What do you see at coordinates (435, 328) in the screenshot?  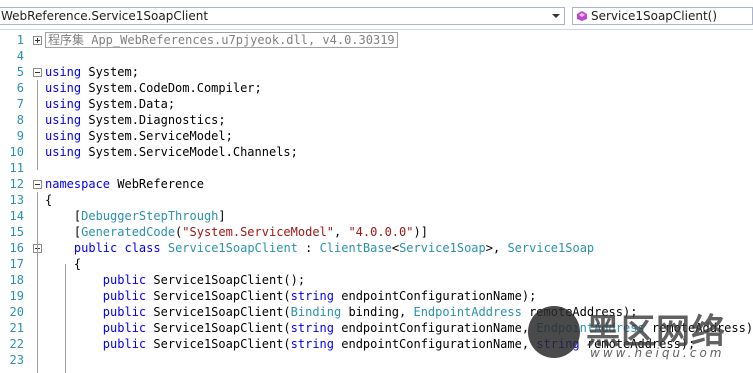 I see `code-token: endpointConfigurationName,` at bounding box center [435, 328].